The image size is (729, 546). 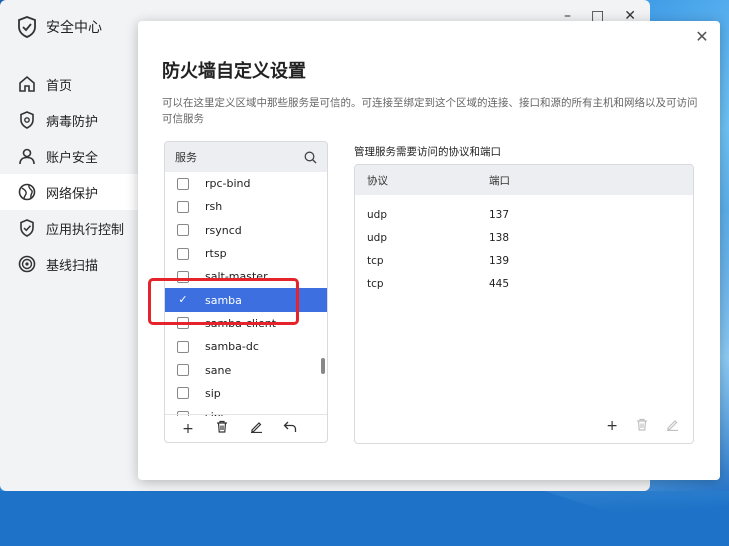 I want to click on edit-service-button, so click(x=256, y=428).